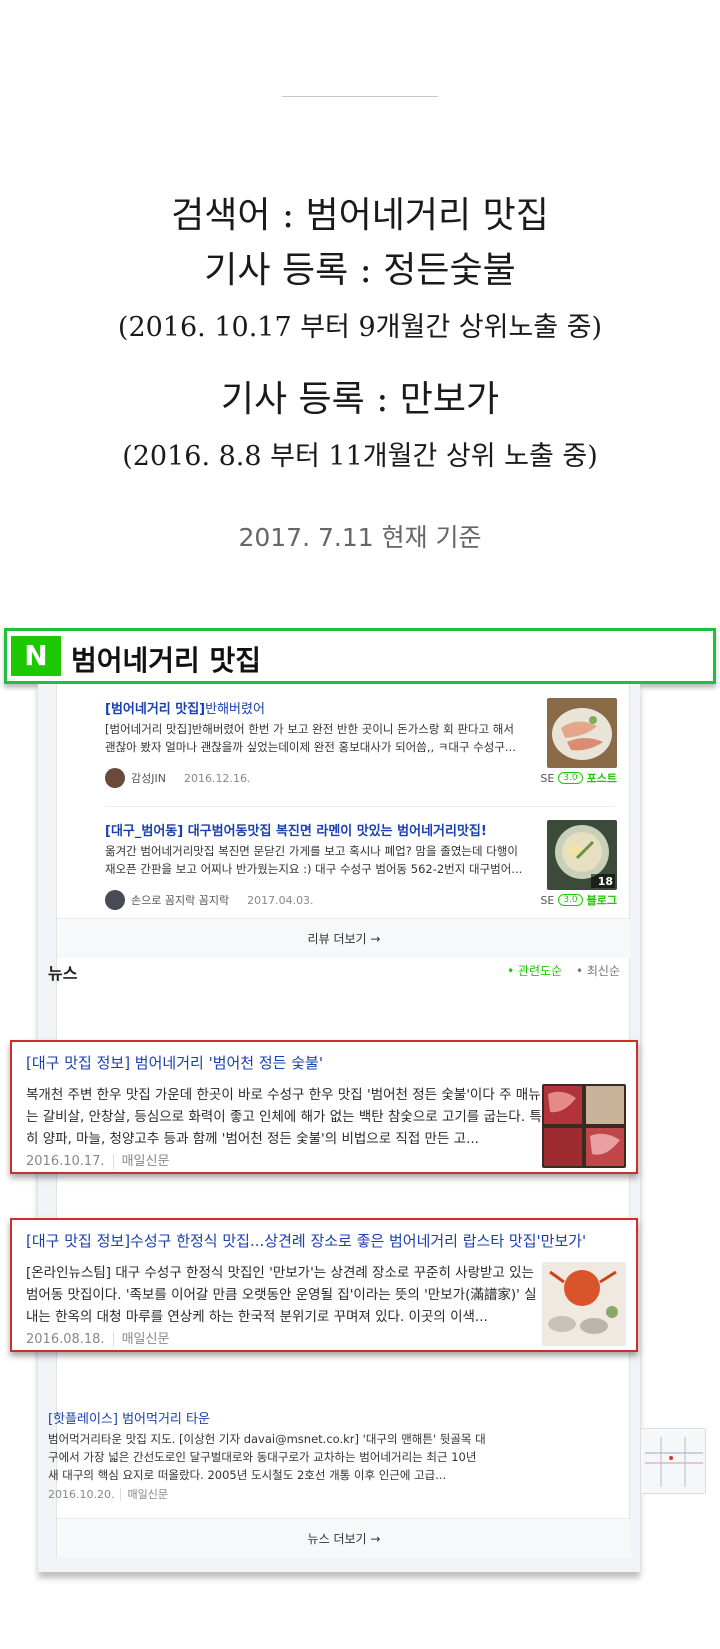 Image resolution: width=720 pixels, height=1649 pixels. I want to click on beef-image-icon, so click(584, 1126).